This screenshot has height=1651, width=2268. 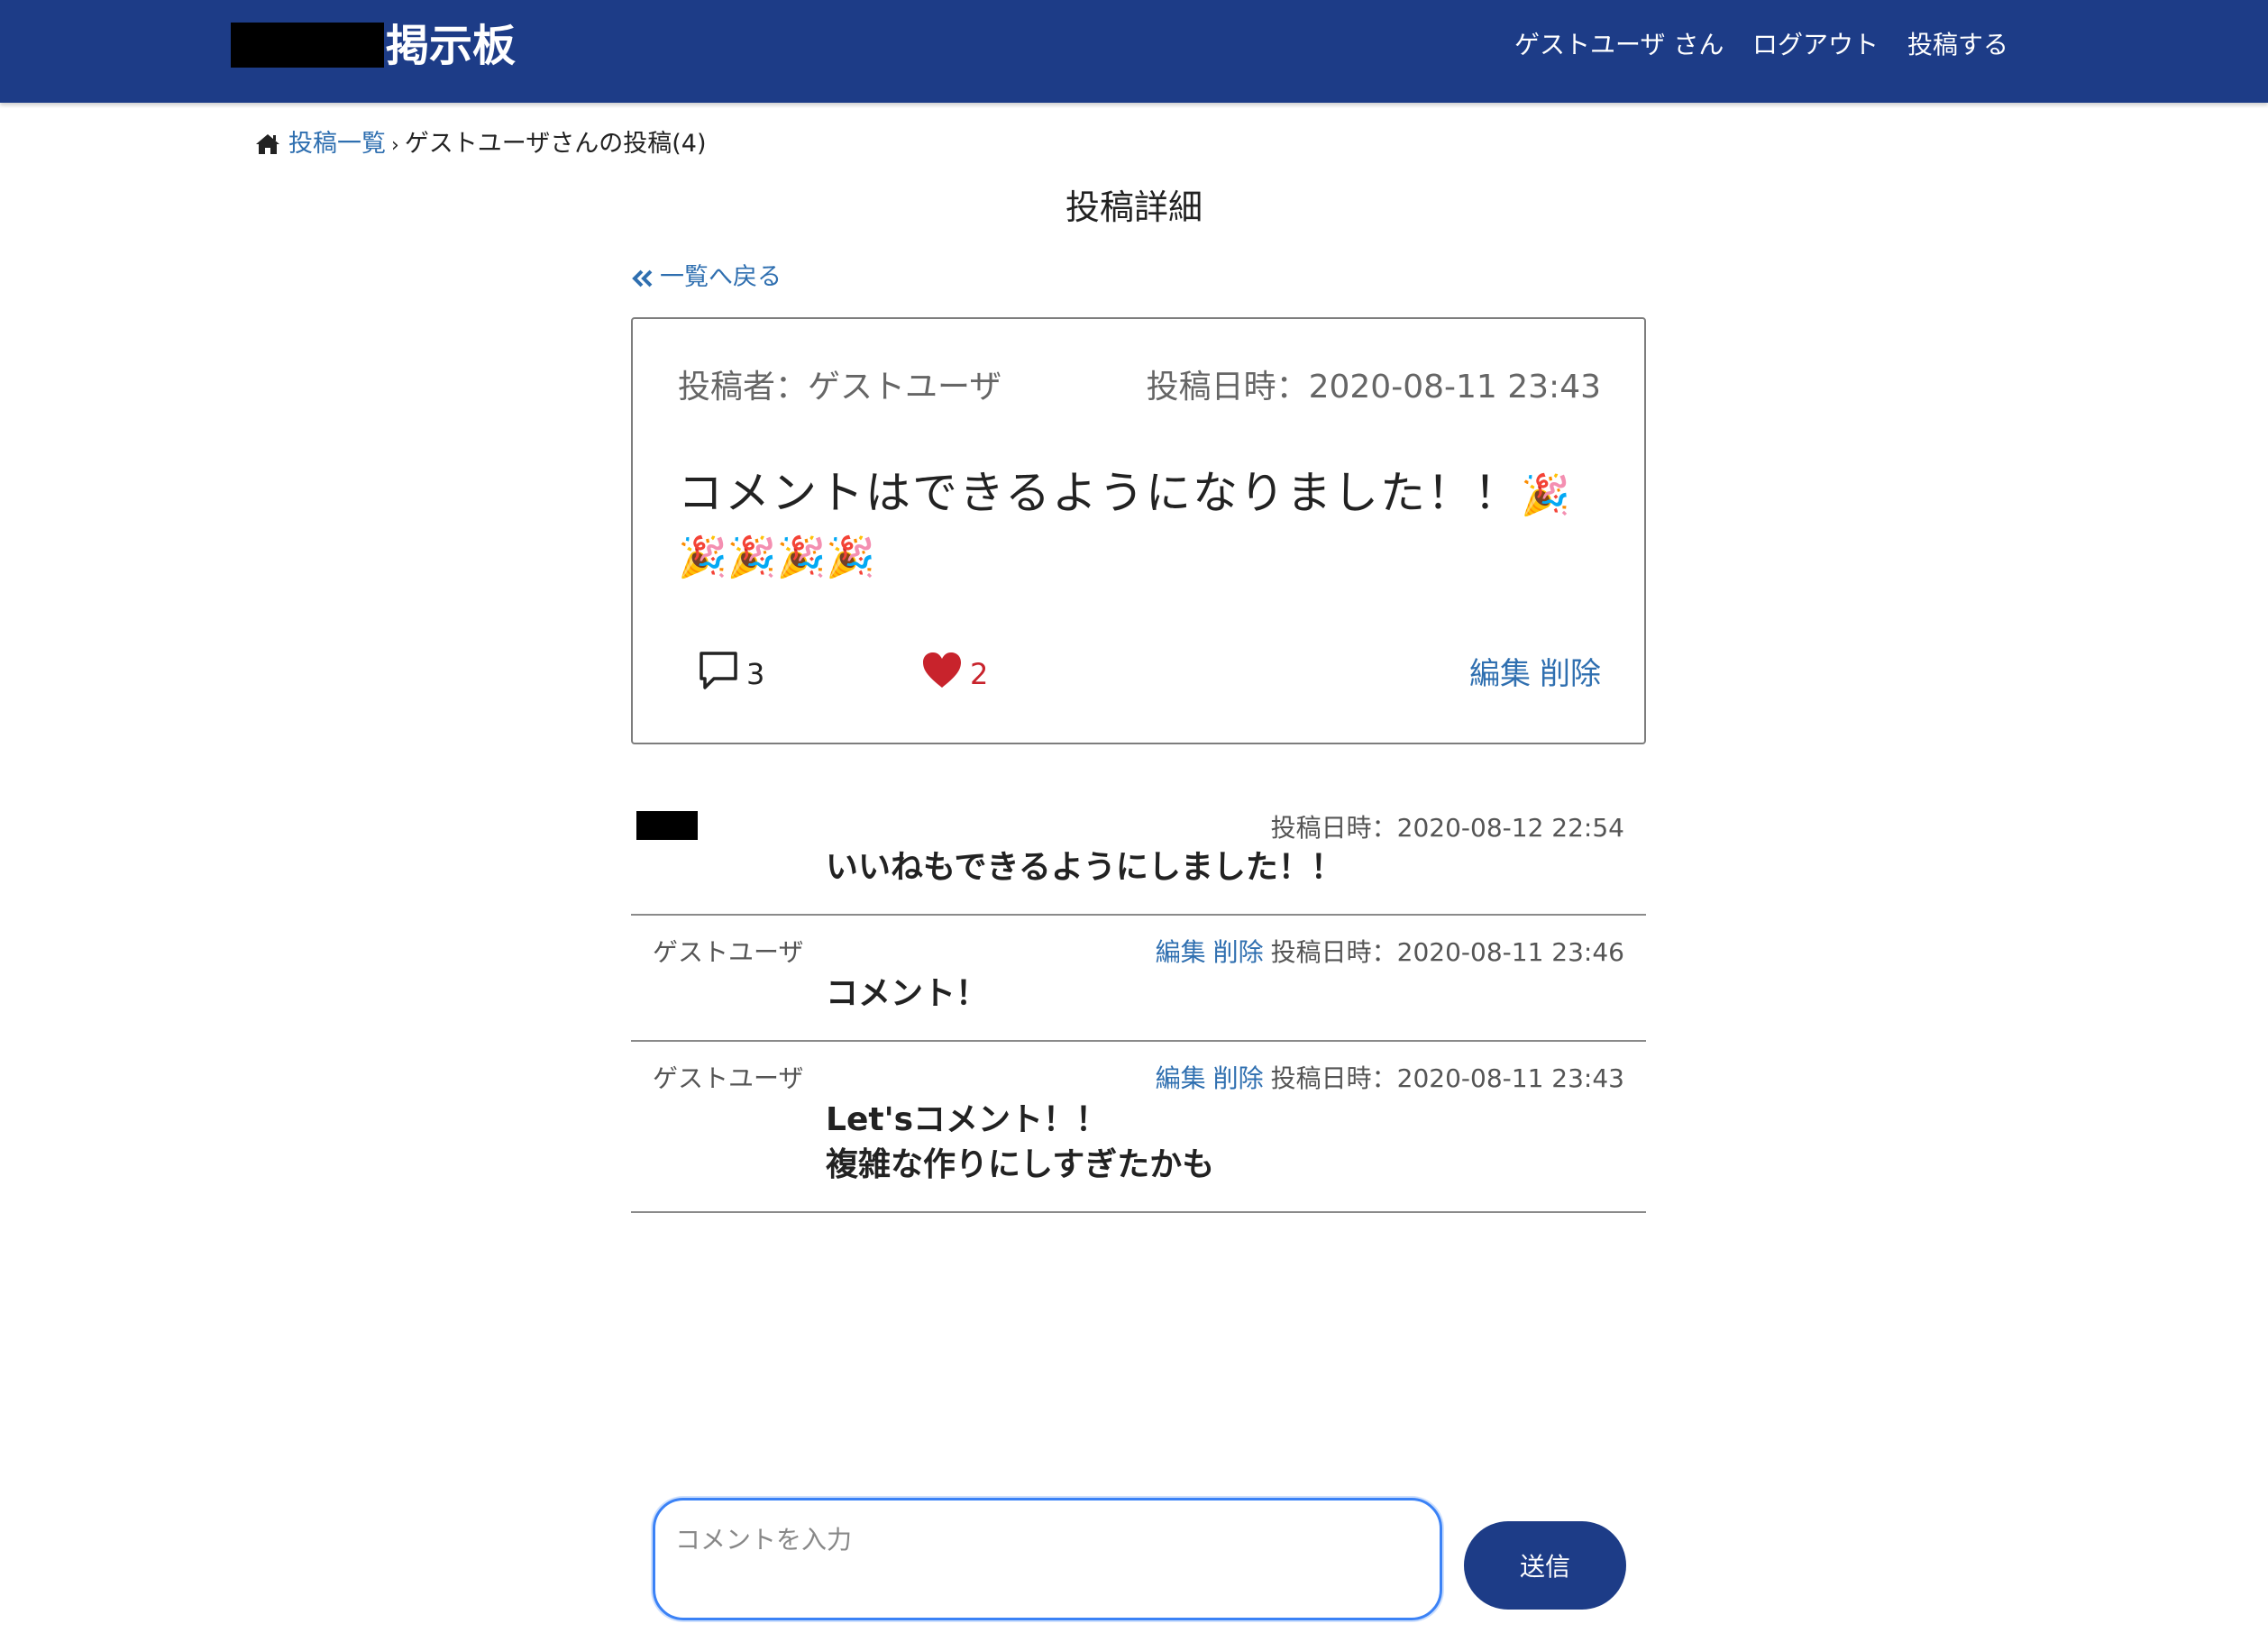 I want to click on back-to-list-link: 一覧へ戻る, so click(x=707, y=278).